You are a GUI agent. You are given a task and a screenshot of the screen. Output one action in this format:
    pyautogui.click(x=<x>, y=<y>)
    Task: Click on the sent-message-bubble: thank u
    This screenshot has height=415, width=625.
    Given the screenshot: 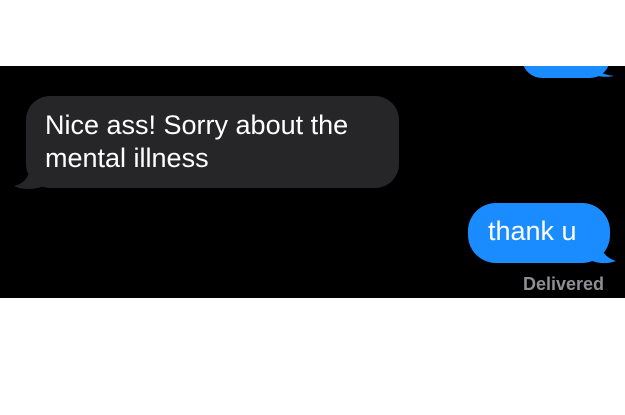 What is the action you would take?
    pyautogui.click(x=539, y=233)
    